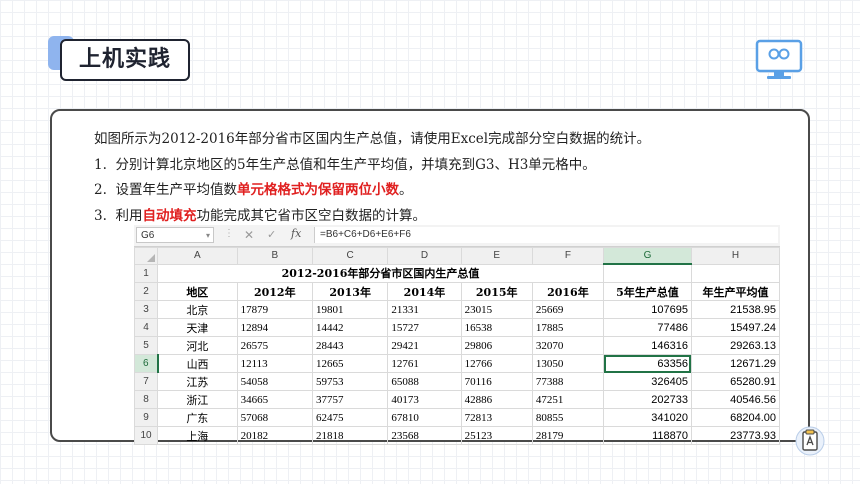  I want to click on function-icon: fx, so click(296, 233).